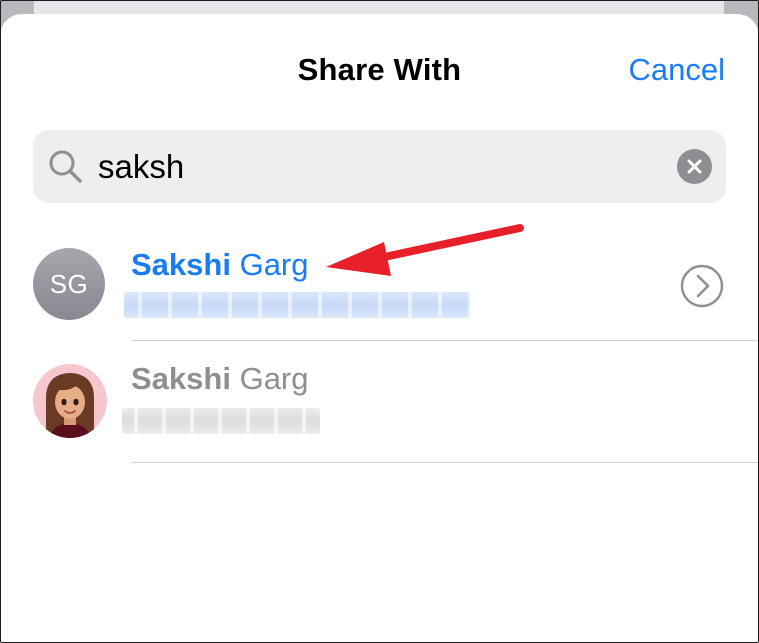  I want to click on avatar: SG, so click(69, 284).